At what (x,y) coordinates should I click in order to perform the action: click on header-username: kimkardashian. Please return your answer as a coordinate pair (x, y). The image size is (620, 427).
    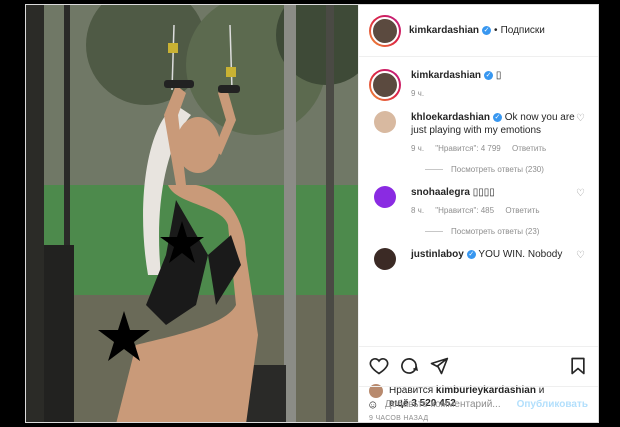
    Looking at the image, I should click on (444, 30).